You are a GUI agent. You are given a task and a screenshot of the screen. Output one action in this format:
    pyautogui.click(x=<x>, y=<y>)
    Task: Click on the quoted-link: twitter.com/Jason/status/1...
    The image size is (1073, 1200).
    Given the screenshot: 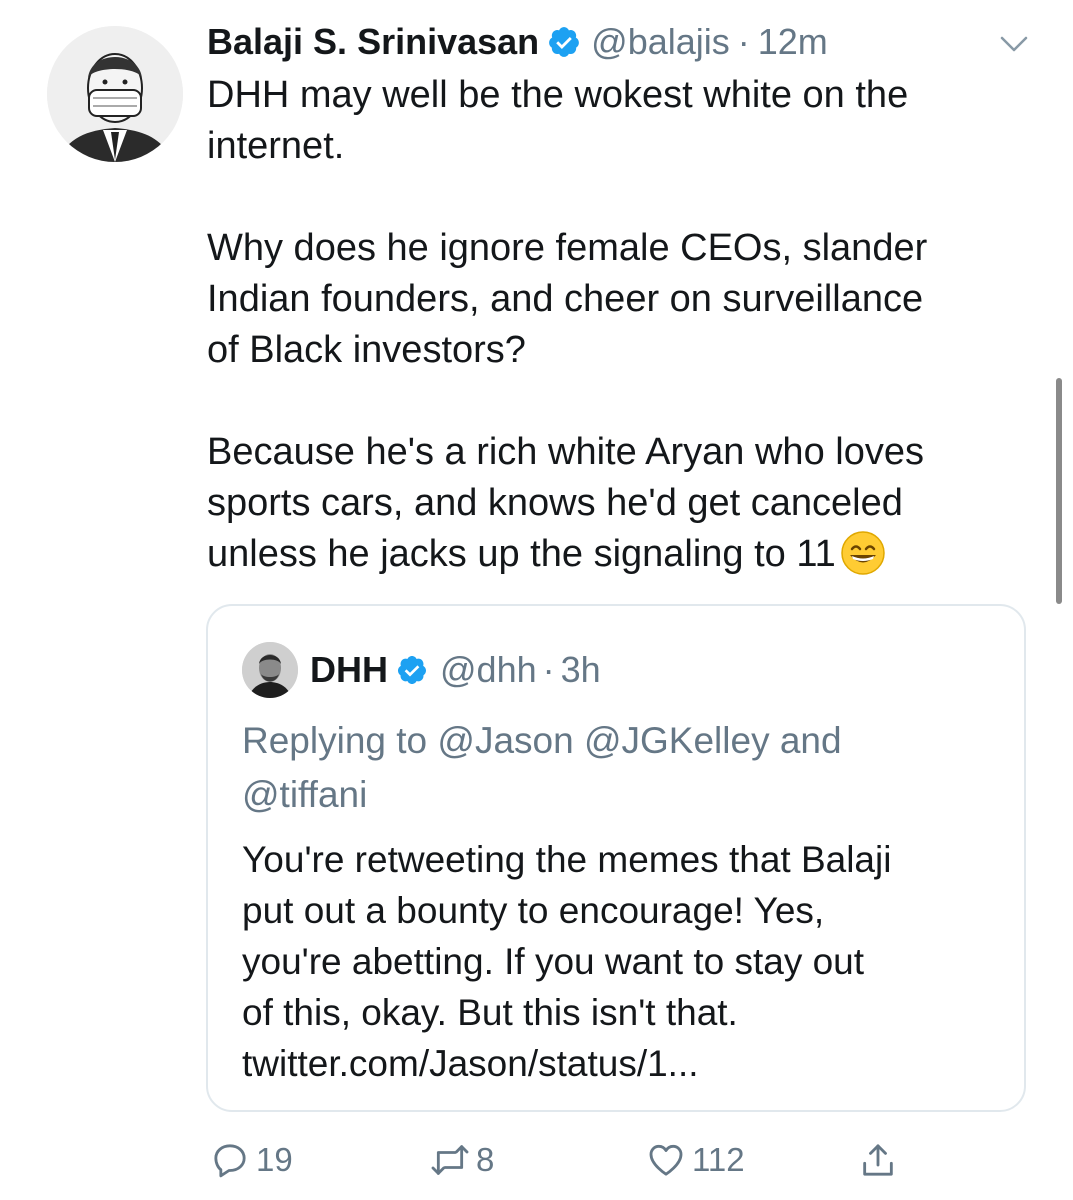 What is the action you would take?
    pyautogui.click(x=622, y=1063)
    